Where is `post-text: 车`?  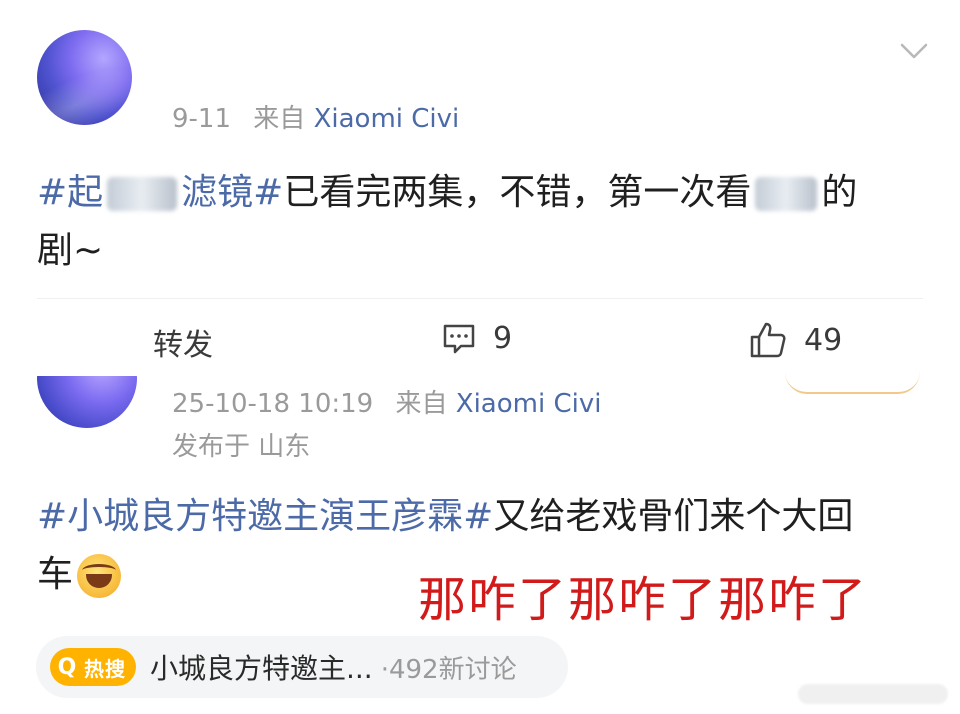 post-text: 车 is located at coordinates (55, 574).